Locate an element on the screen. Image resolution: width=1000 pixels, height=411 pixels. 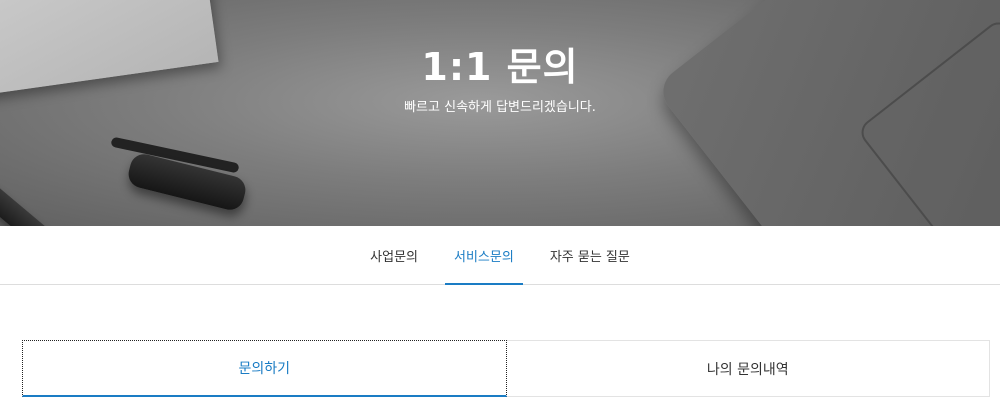
pen-image is located at coordinates (43, 201).